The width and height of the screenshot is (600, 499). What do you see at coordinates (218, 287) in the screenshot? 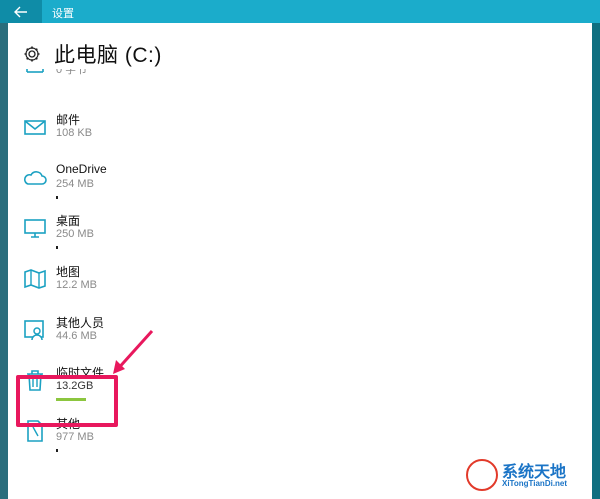
I see `list-item-maps: 地图 12.2 MB` at bounding box center [218, 287].